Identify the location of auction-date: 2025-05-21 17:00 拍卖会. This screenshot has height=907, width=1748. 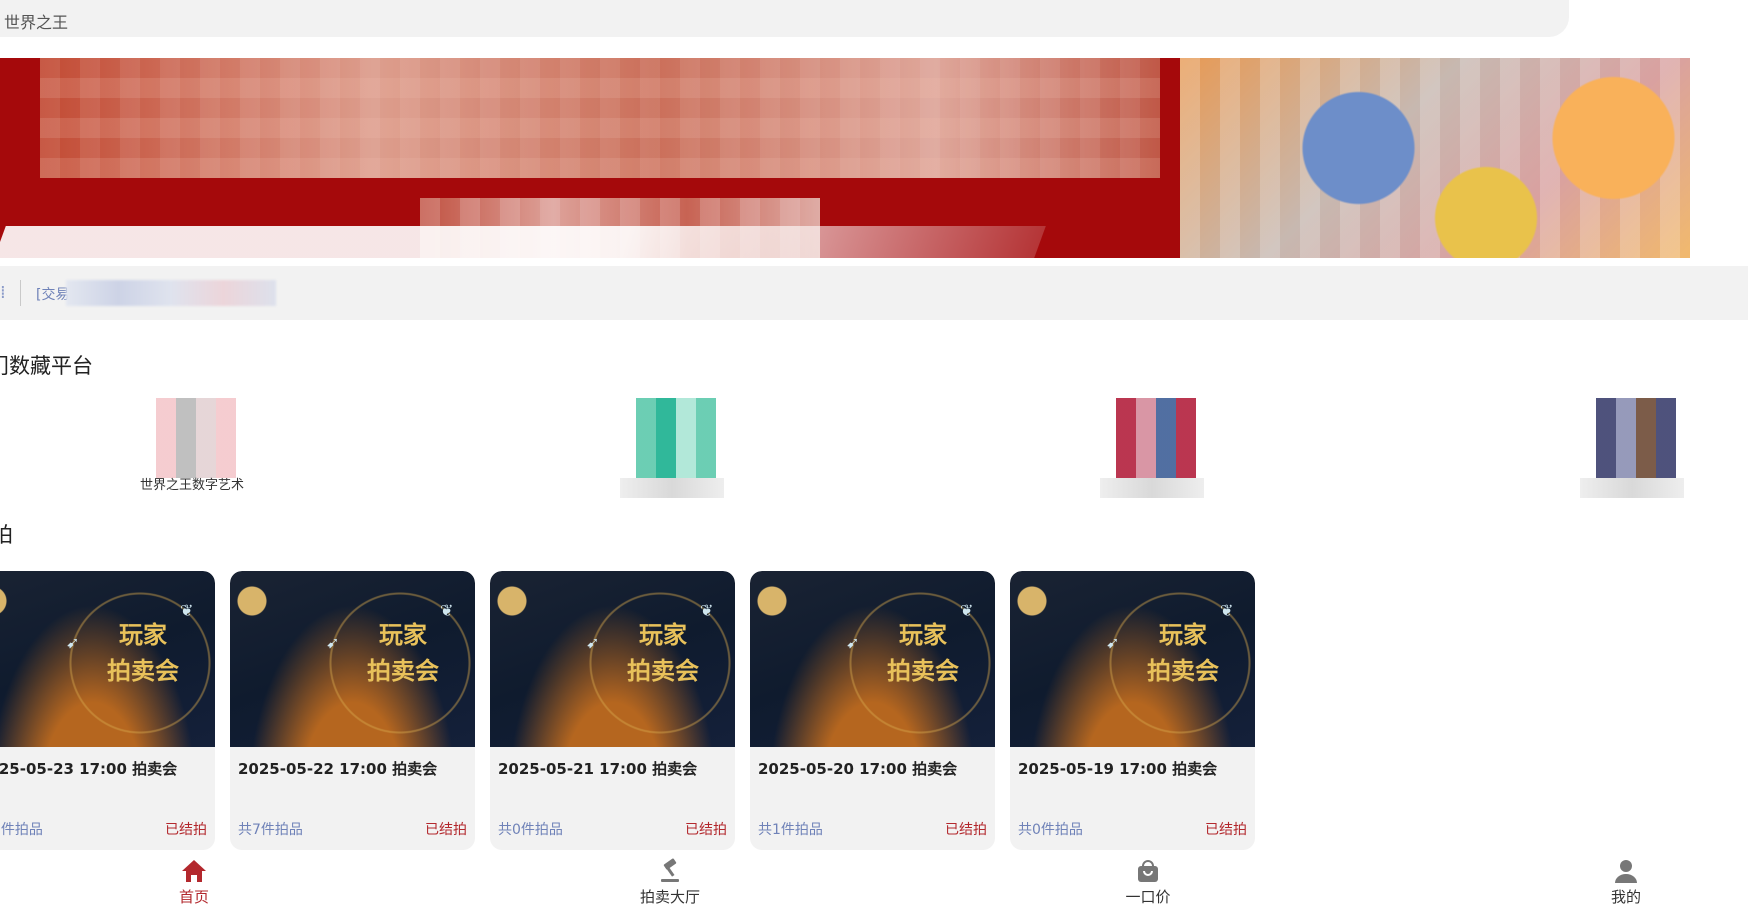
(598, 769).